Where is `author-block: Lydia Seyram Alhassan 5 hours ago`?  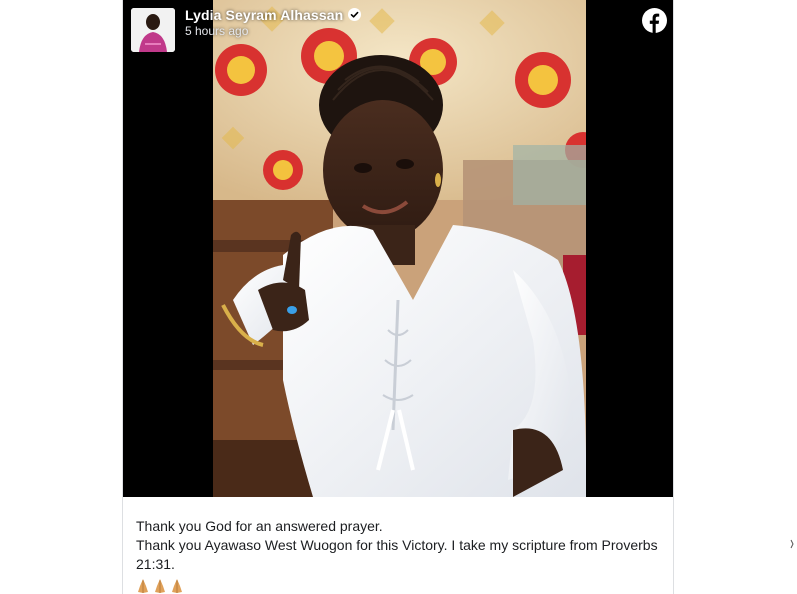 author-block: Lydia Seyram Alhassan 5 hours ago is located at coordinates (273, 22).